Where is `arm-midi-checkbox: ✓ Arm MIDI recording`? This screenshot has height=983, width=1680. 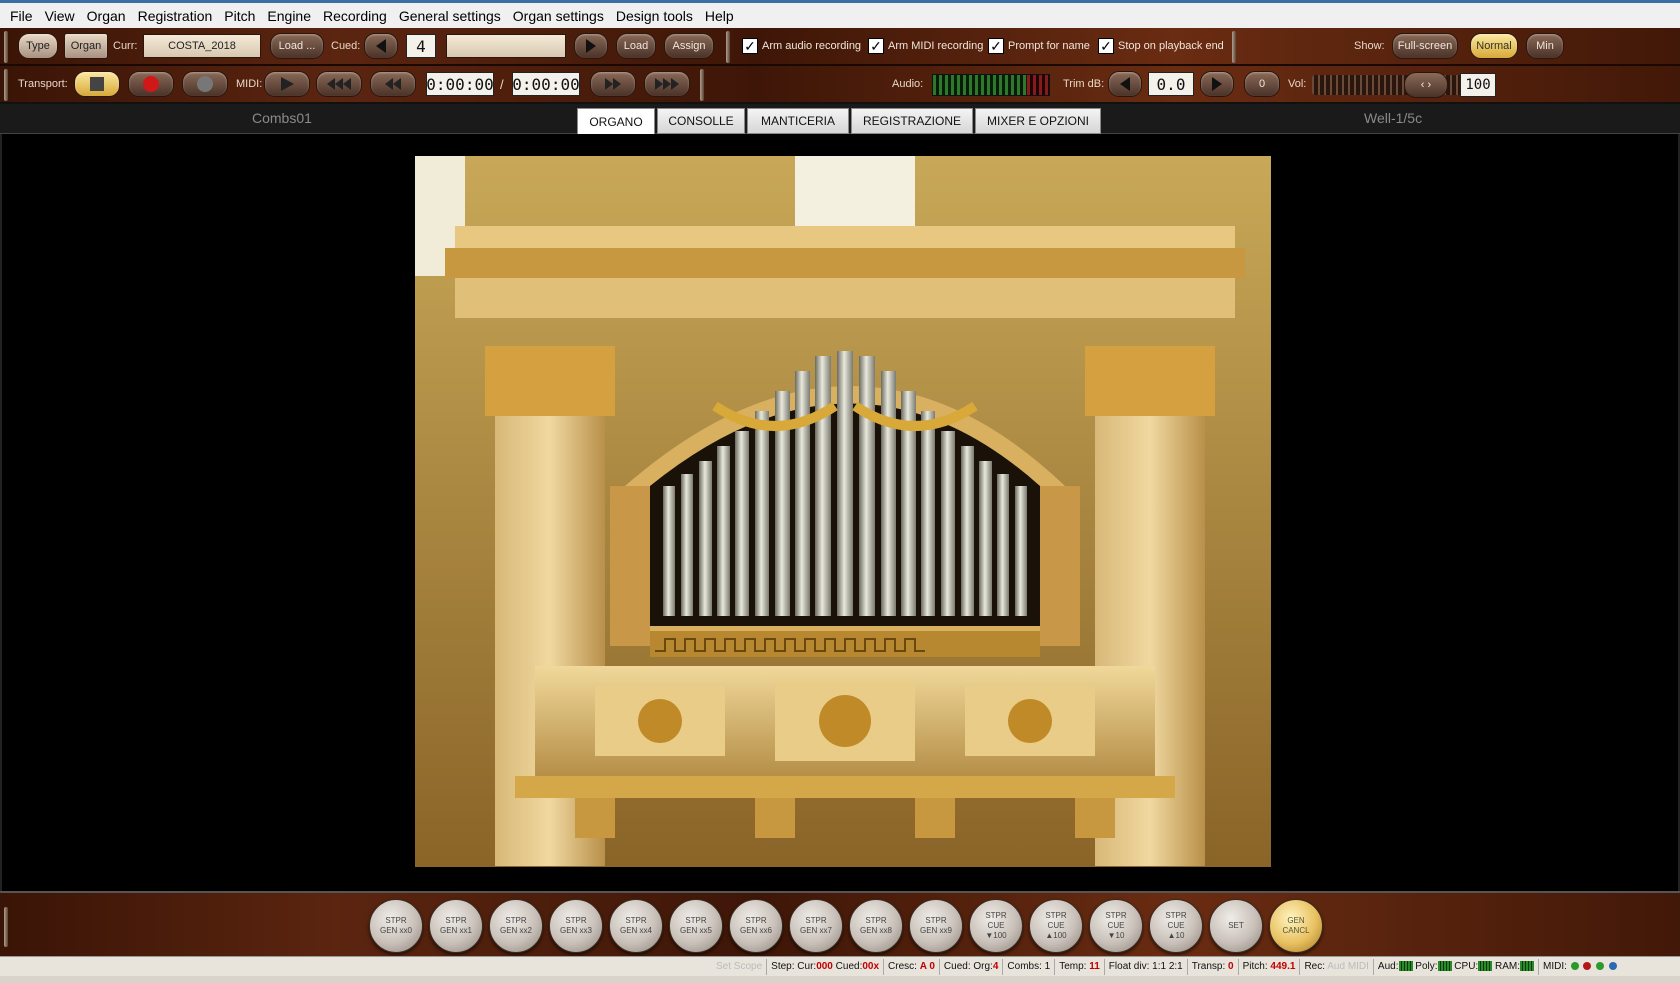 arm-midi-checkbox: ✓ Arm MIDI recording is located at coordinates (925, 46).